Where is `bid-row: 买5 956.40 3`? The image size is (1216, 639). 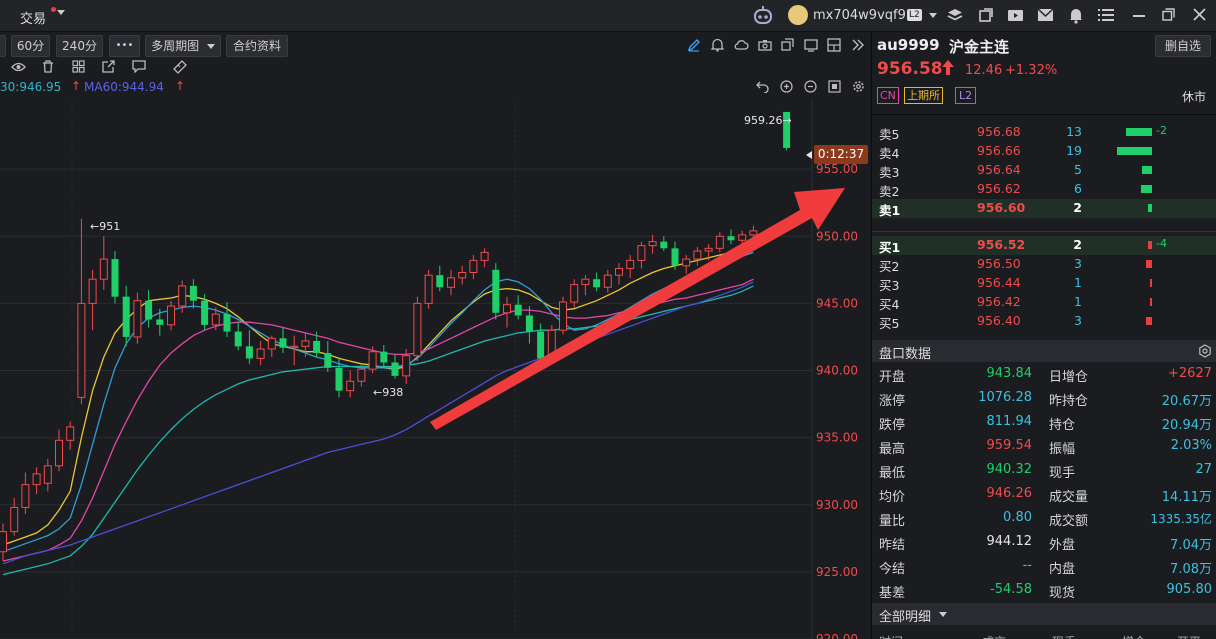 bid-row: 买5 956.40 3 is located at coordinates (1044, 321).